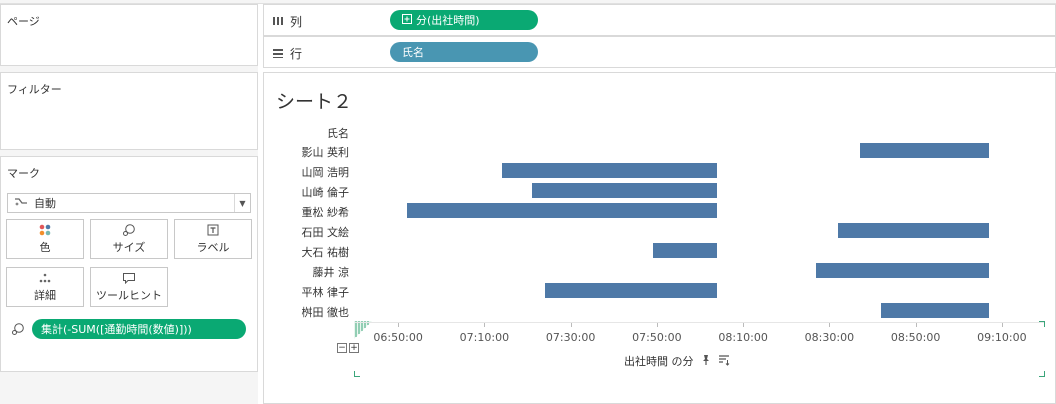 Image resolution: width=1056 pixels, height=404 pixels. Describe the element at coordinates (1042, 324) in the screenshot. I see `selection-corner-tr` at that location.